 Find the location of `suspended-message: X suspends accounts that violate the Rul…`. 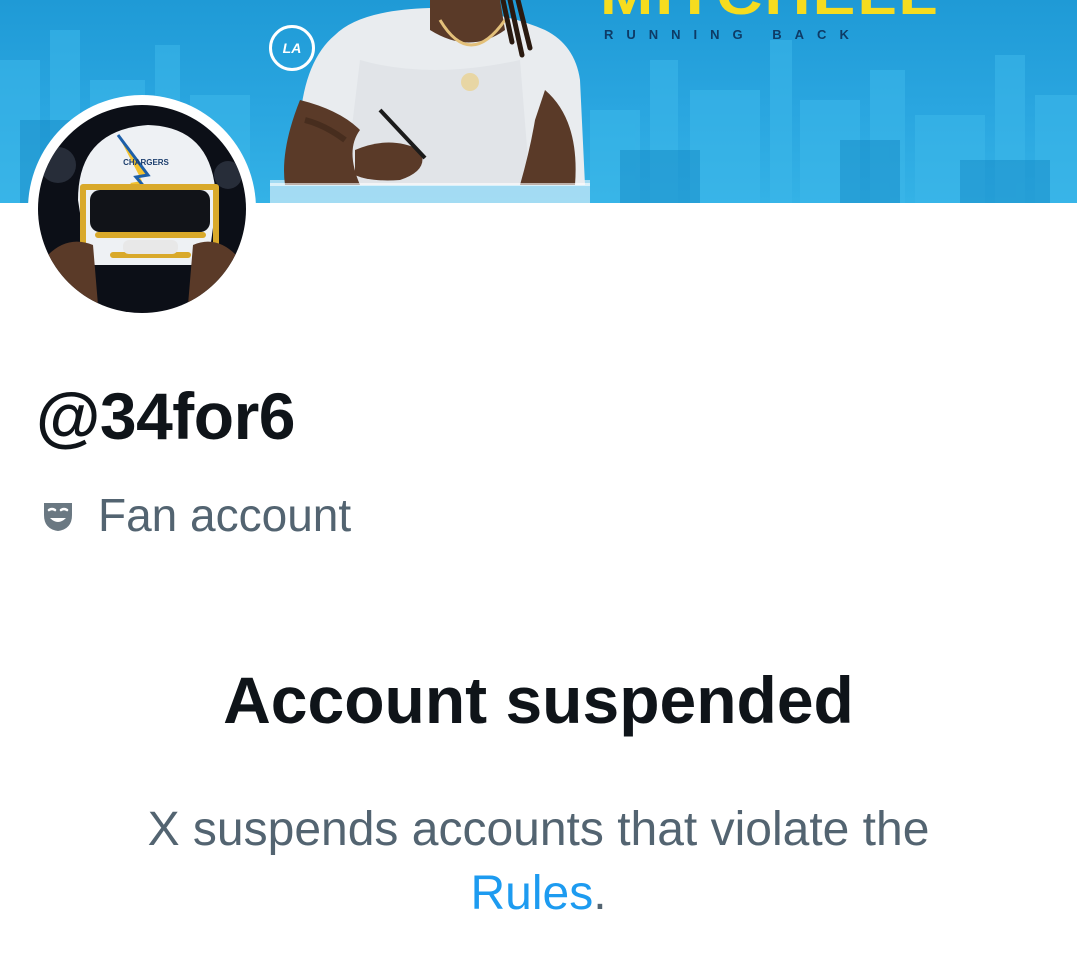

suspended-message: X suspends accounts that violate the Rul… is located at coordinates (538, 862).